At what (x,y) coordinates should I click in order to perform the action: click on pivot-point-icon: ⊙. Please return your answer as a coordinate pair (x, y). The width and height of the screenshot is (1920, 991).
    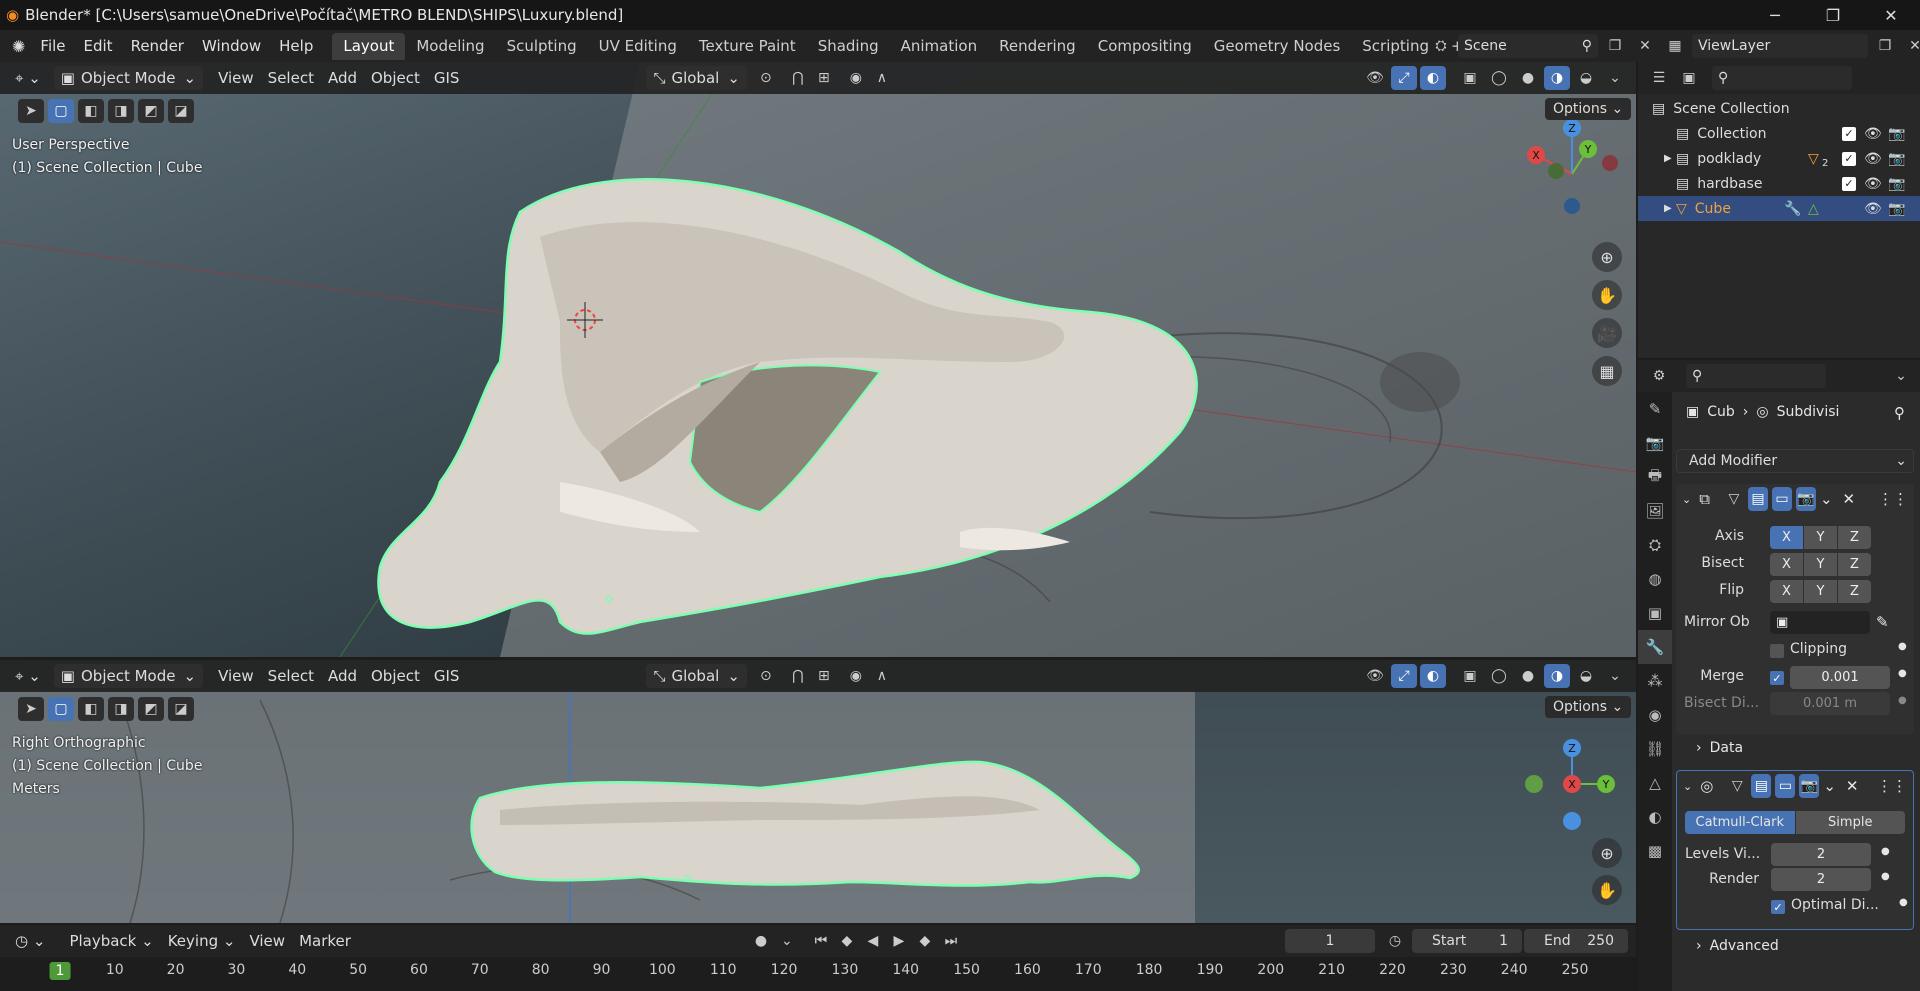
    Looking at the image, I should click on (766, 78).